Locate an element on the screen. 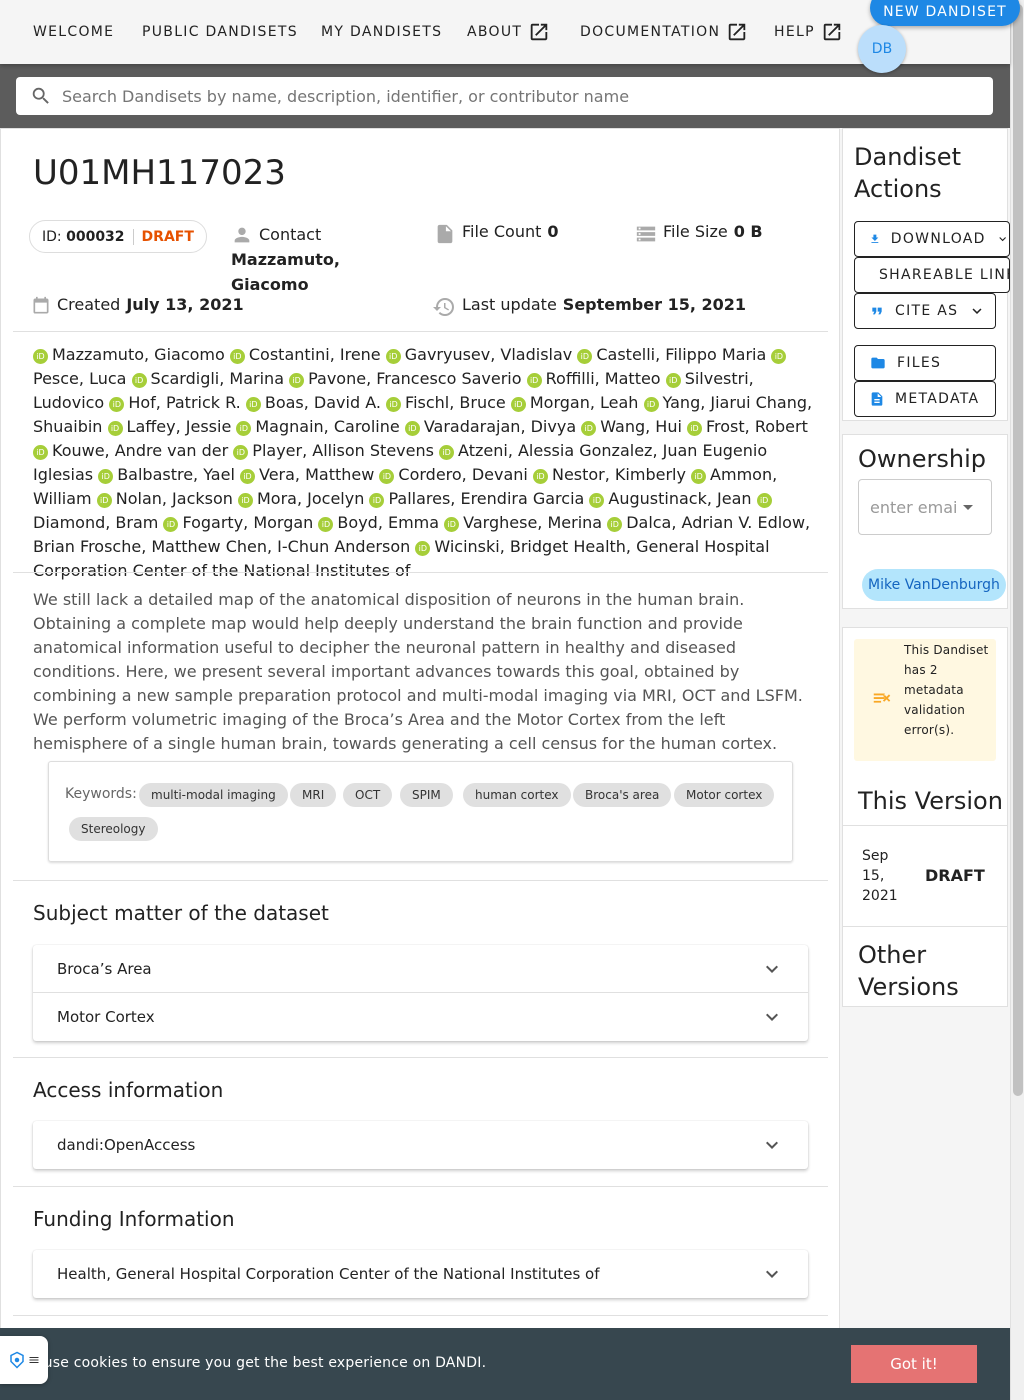 This screenshot has width=1024, height=1400. shareable-link-button: SHAREABLE LINK is located at coordinates (932, 275).